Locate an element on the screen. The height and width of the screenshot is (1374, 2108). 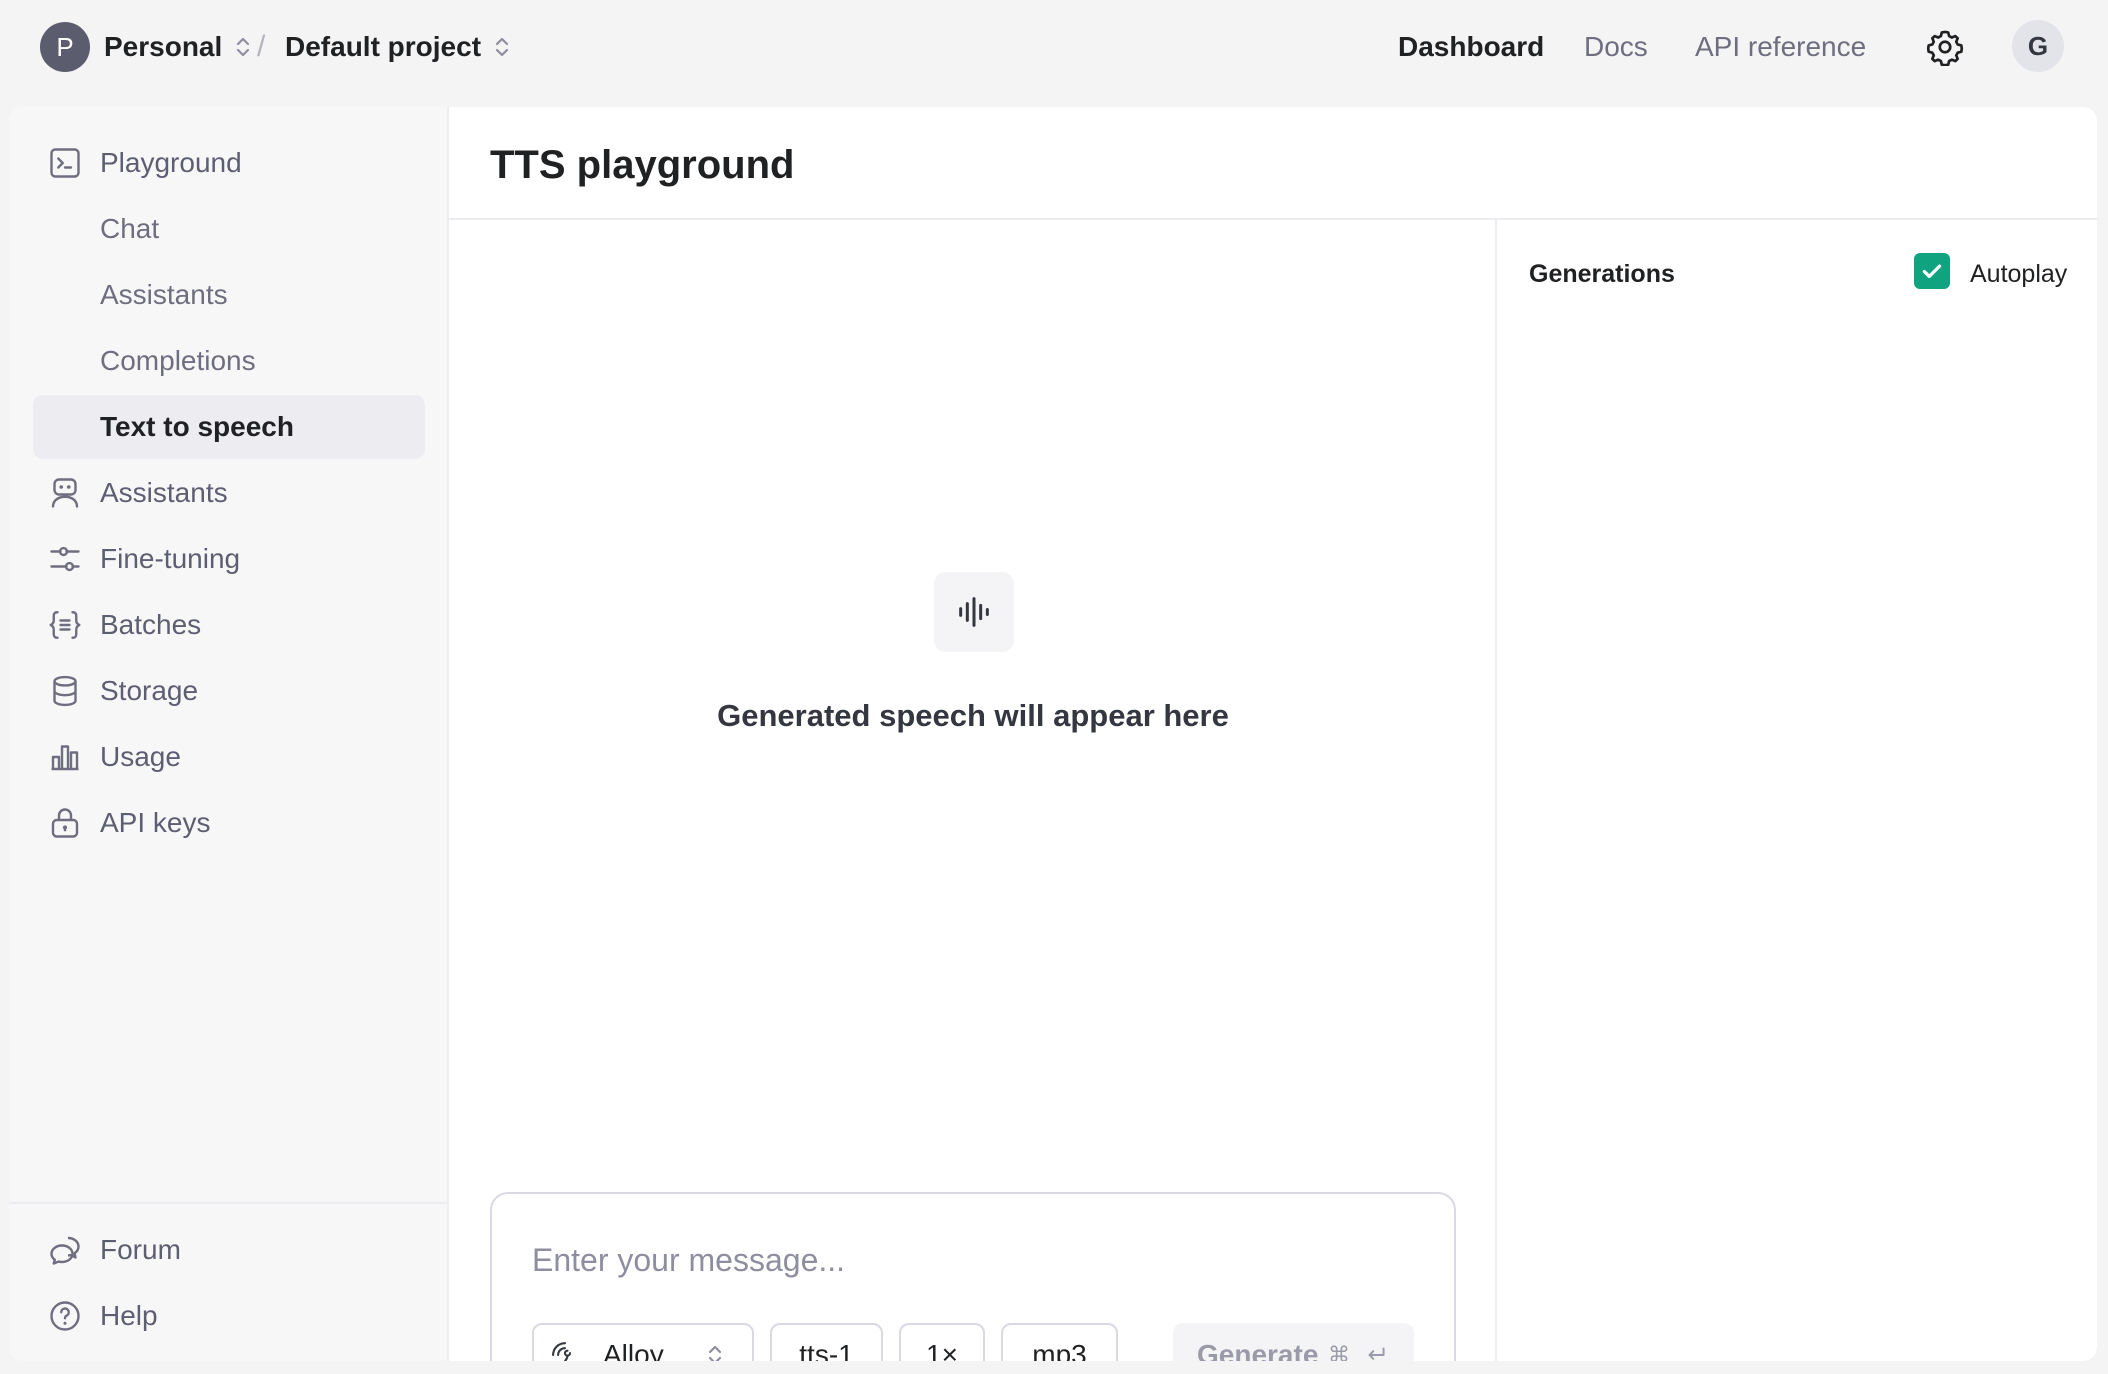
generations-title: Generations is located at coordinates (1602, 274).